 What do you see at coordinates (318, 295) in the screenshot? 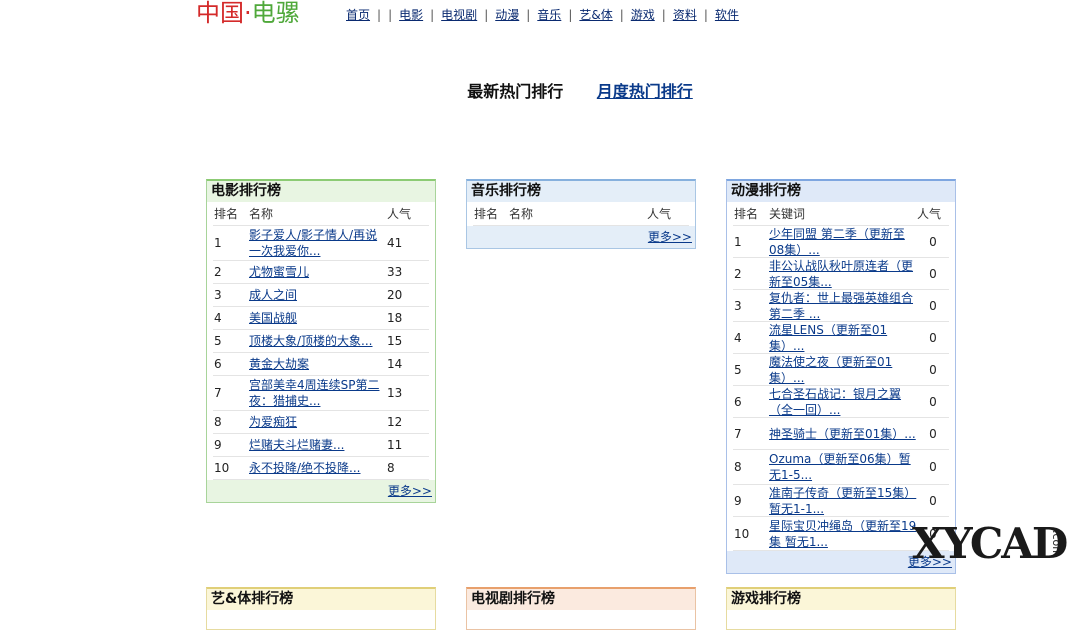
I see `movie-link: 成人之间` at bounding box center [318, 295].